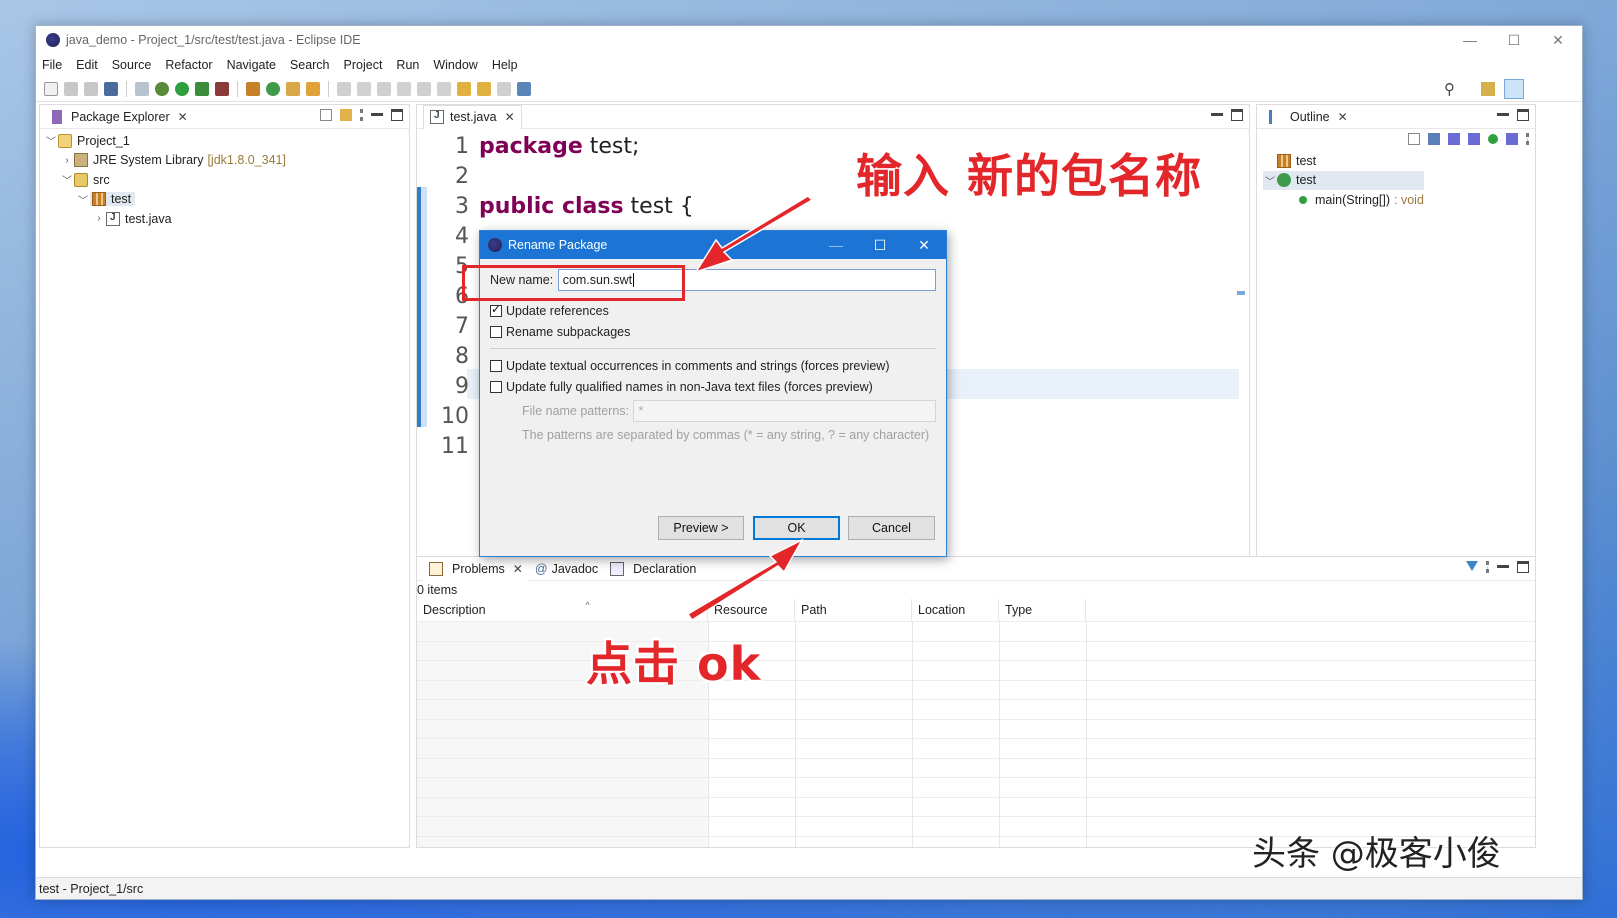  Describe the element at coordinates (505, 65) in the screenshot. I see `menu-help: Help` at that location.